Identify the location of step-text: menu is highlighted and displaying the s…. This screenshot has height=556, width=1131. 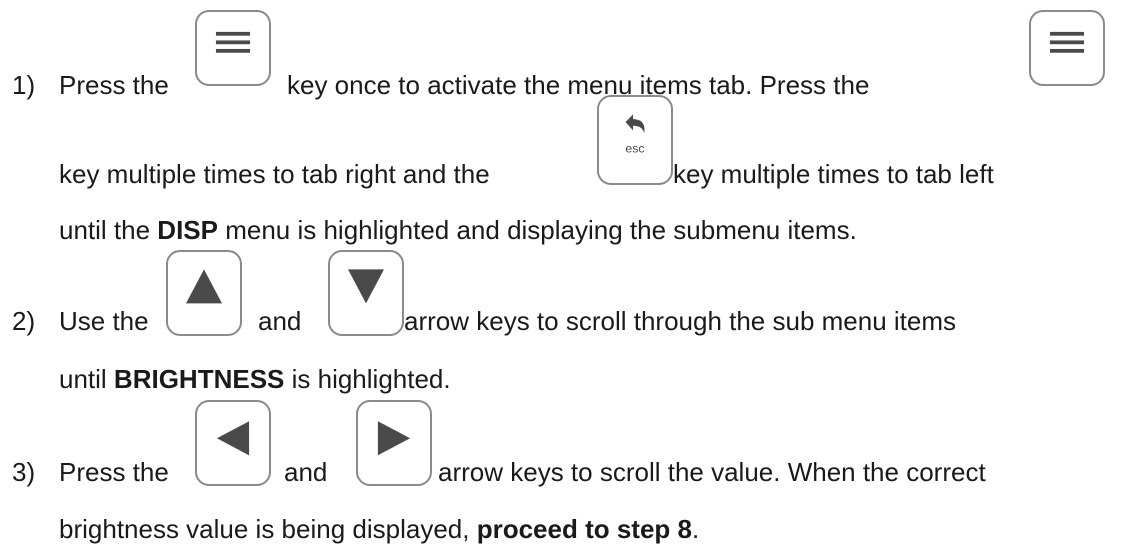
(537, 230).